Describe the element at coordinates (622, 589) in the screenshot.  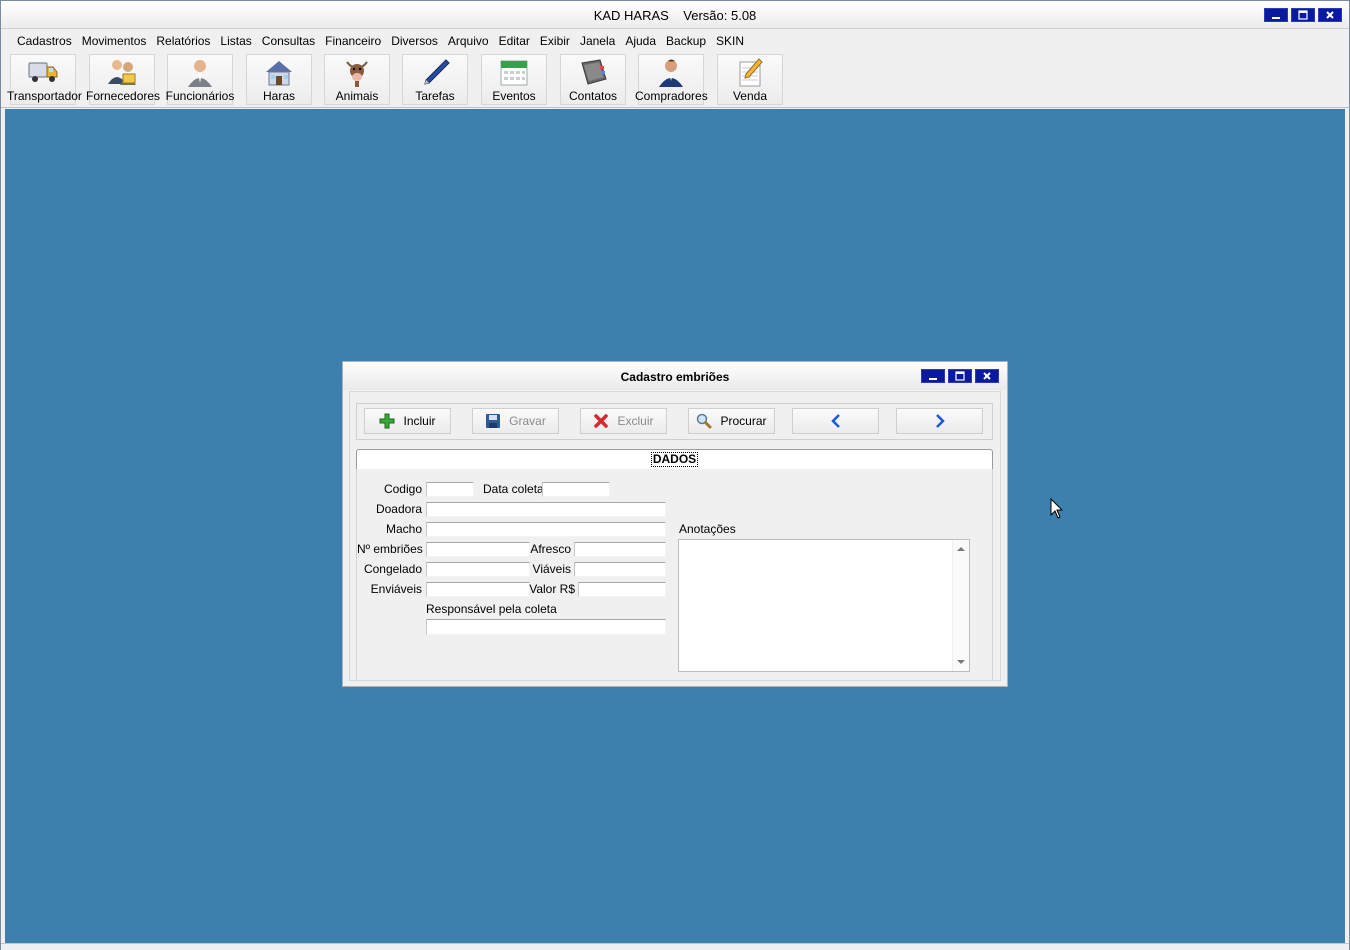
I see `valor-field` at that location.